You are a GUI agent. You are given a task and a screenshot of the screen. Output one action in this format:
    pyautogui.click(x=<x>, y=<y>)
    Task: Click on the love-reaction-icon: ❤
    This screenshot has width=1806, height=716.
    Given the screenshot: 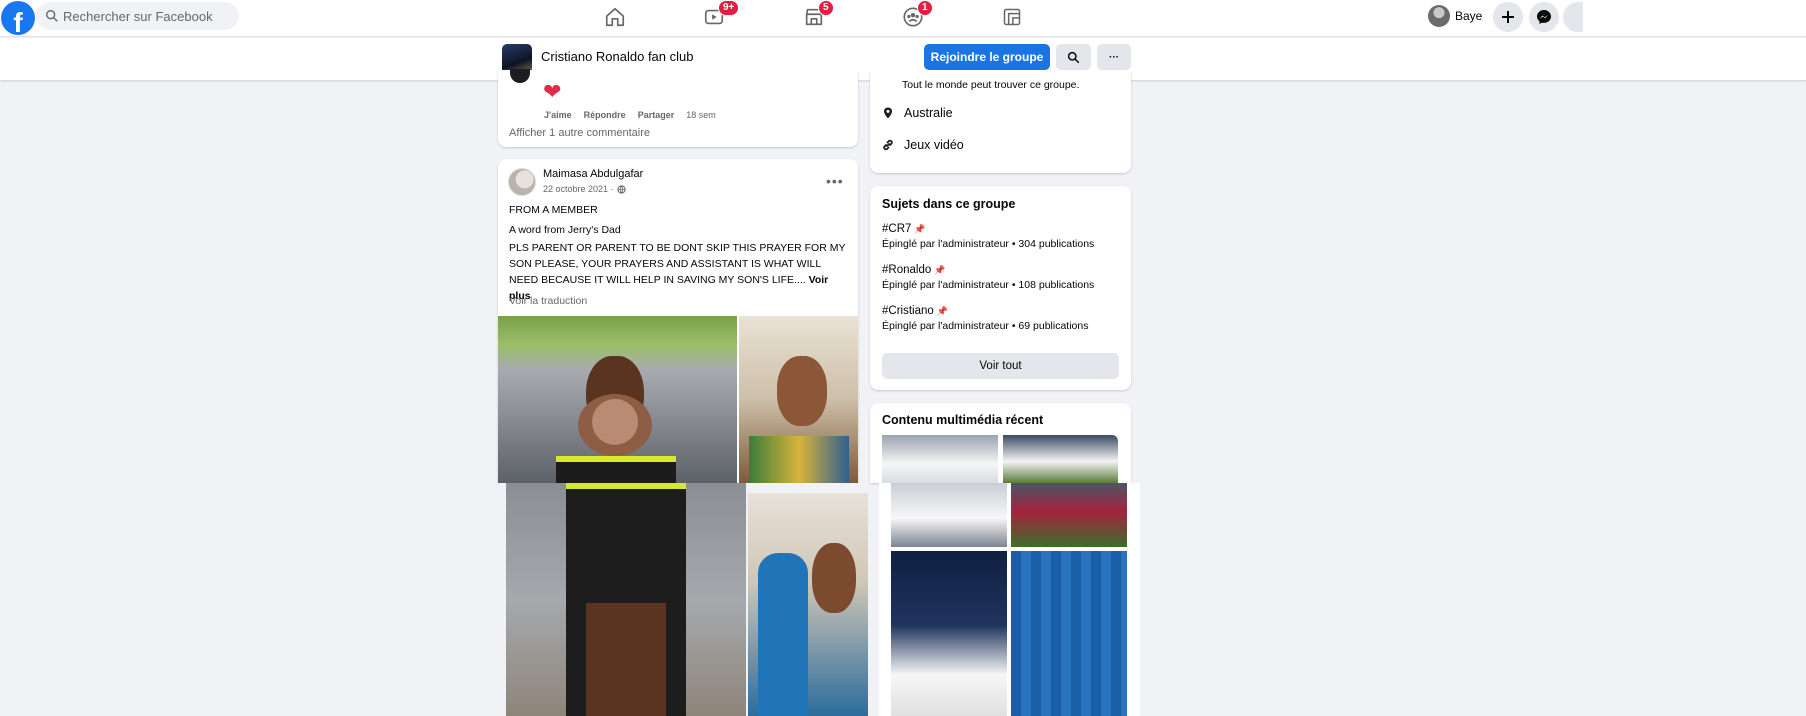 What is the action you would take?
    pyautogui.click(x=552, y=91)
    